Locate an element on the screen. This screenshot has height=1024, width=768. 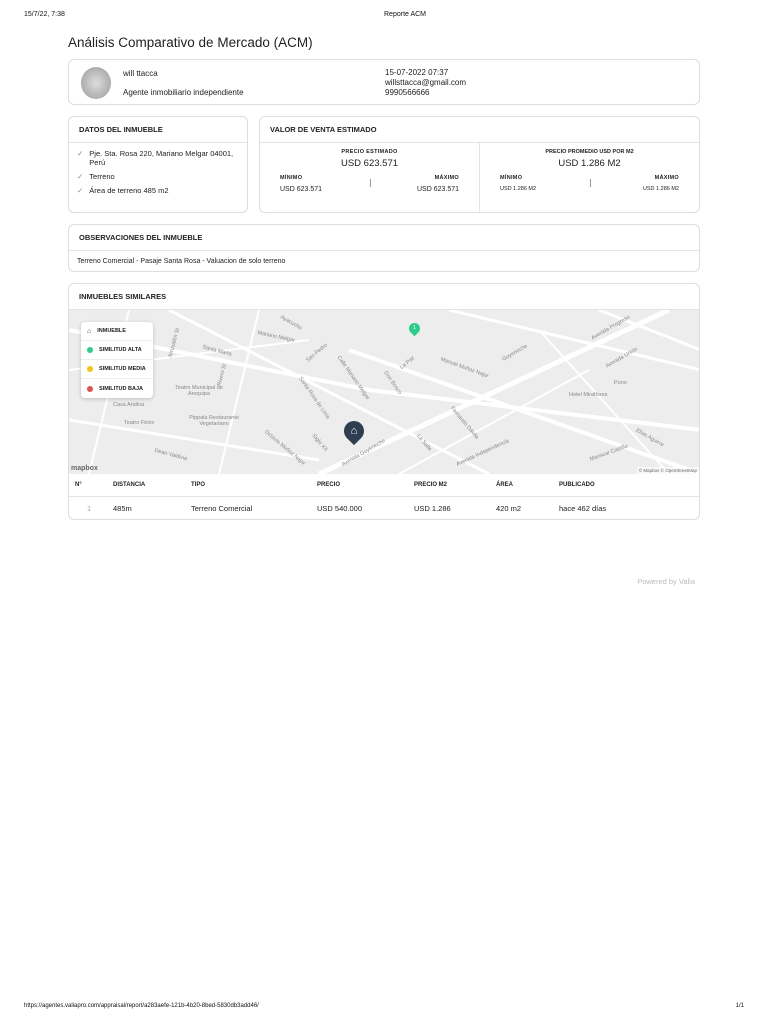
report-date: 15-07-2022 07:37 is located at coordinates (417, 72).